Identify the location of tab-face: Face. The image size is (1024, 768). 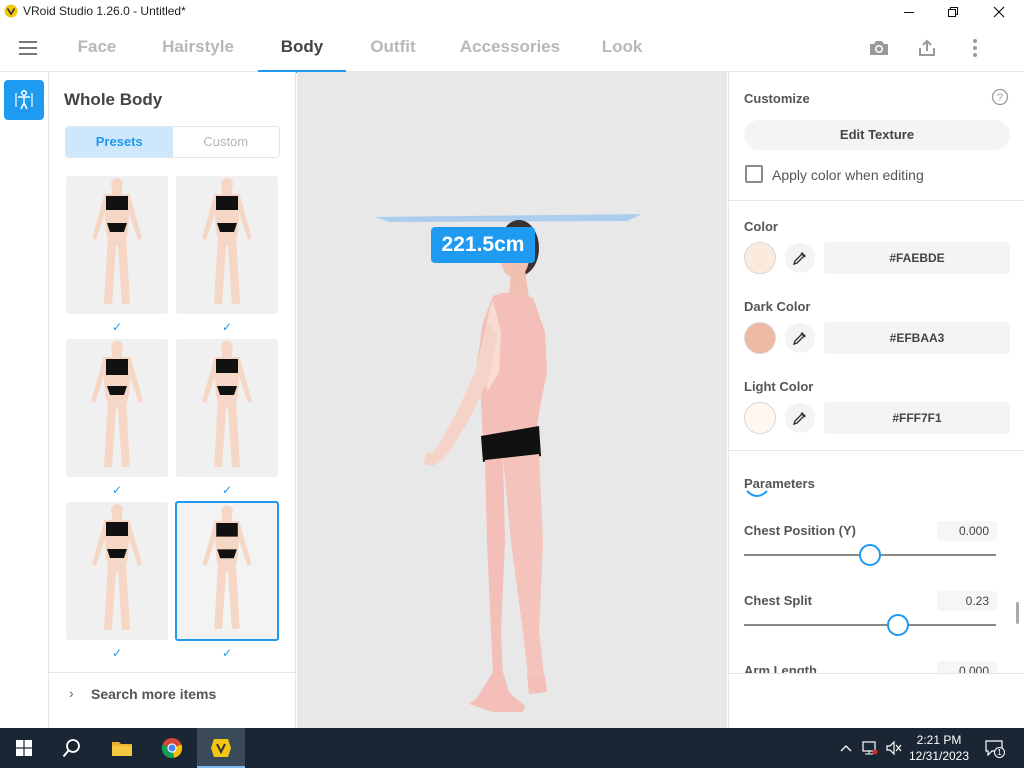
(97, 48).